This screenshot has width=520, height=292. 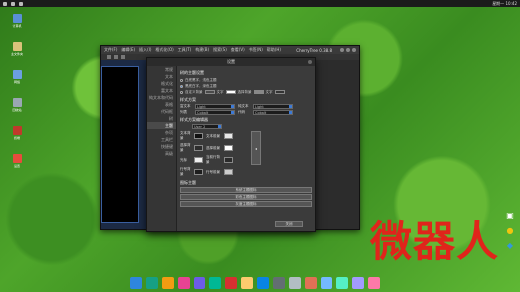 What do you see at coordinates (21, 3) in the screenshot?
I see `browser-icon` at bounding box center [21, 3].